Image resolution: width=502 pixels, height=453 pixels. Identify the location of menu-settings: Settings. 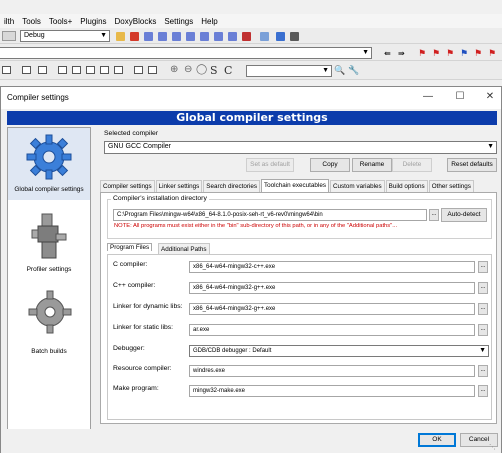
(178, 21).